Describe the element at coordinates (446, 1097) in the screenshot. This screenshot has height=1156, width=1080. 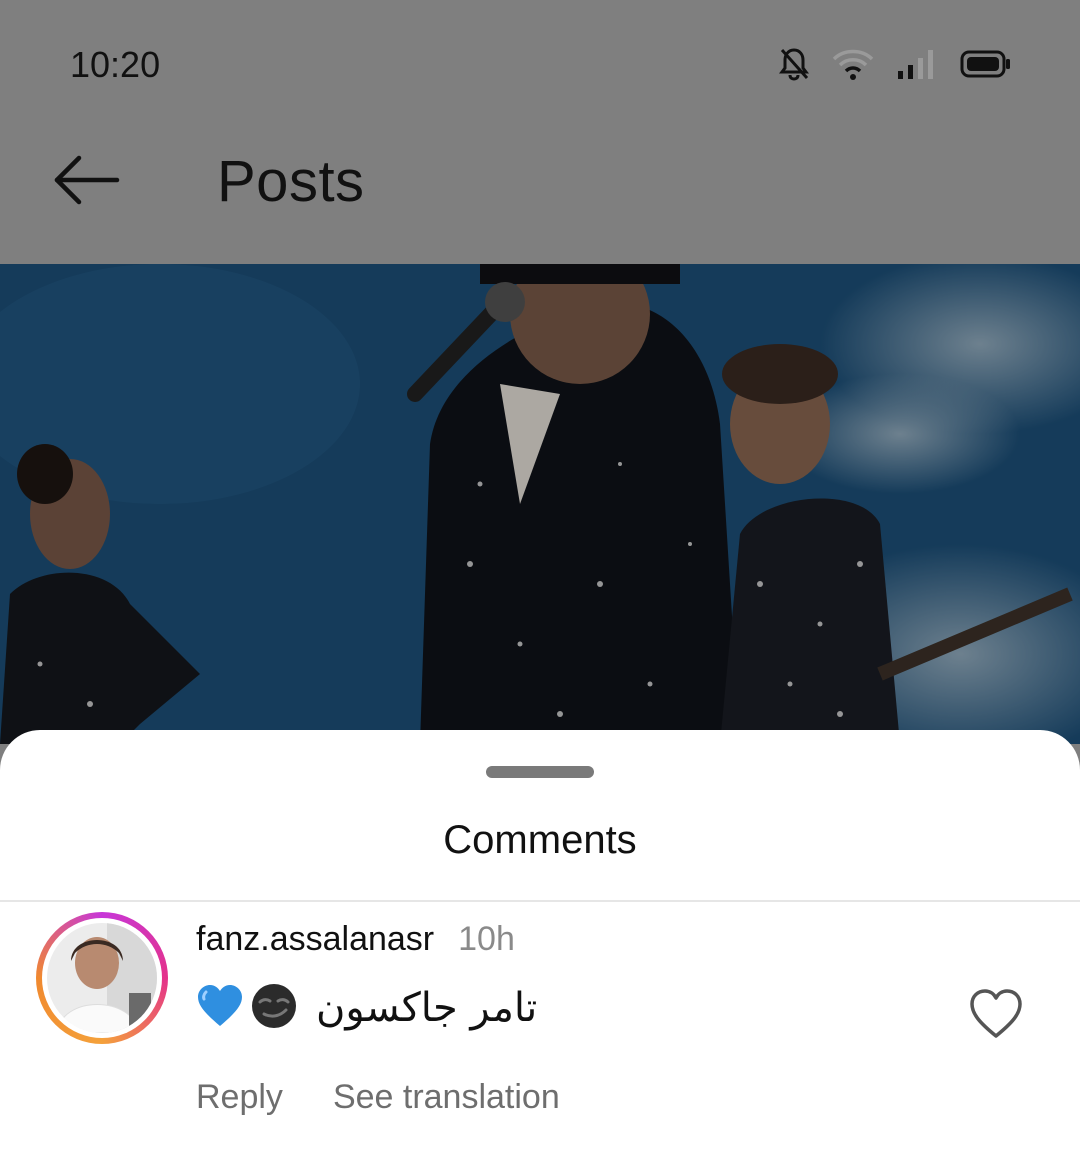
I see `see-translation-button: See translation` at that location.